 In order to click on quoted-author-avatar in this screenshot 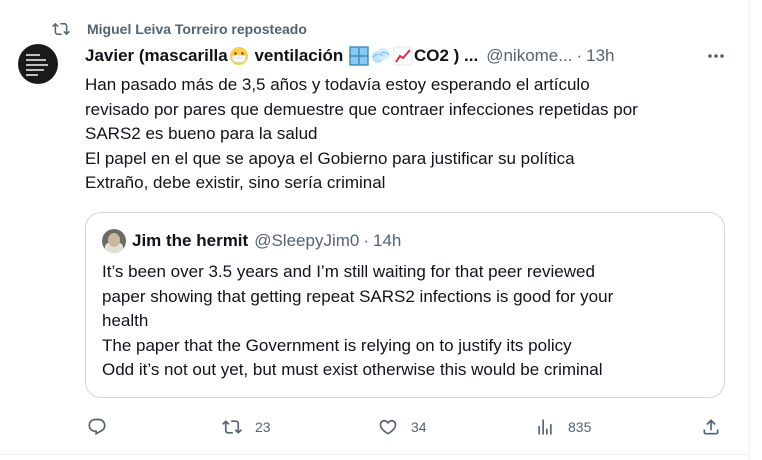, I will do `click(114, 241)`.